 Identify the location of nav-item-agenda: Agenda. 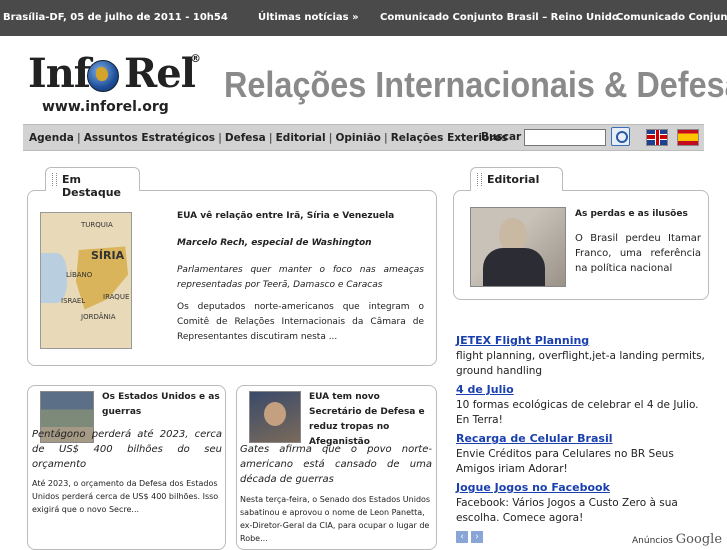
(51, 138).